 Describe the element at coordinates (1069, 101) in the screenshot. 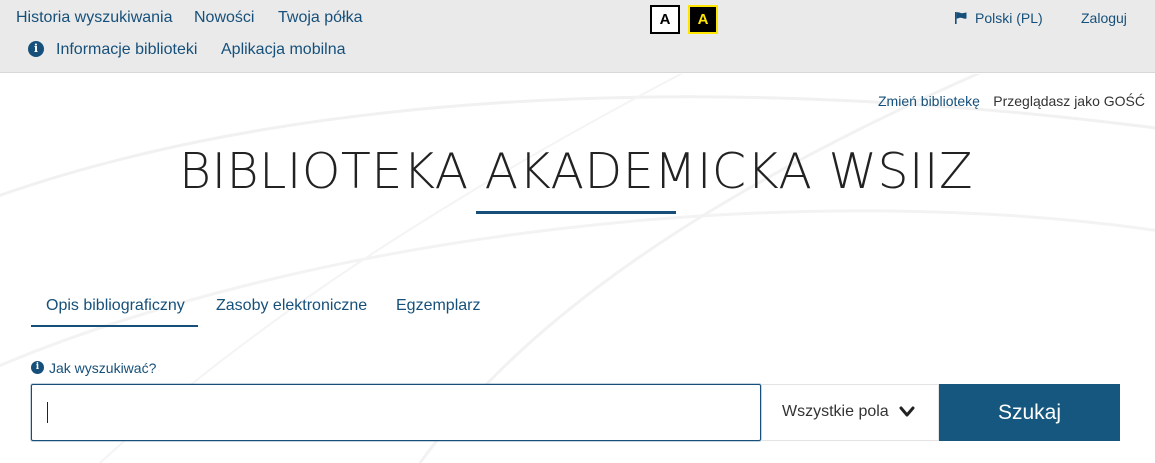

I see `browsing-as-guest-label: Przeglądasz jako GOŚĆ` at that location.